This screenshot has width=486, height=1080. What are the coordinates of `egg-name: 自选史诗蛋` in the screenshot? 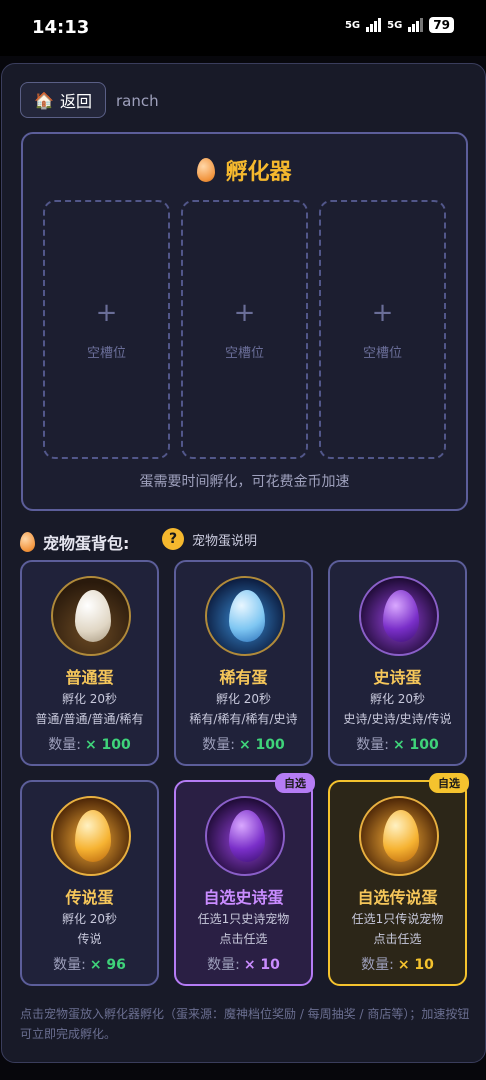 It's located at (243, 897).